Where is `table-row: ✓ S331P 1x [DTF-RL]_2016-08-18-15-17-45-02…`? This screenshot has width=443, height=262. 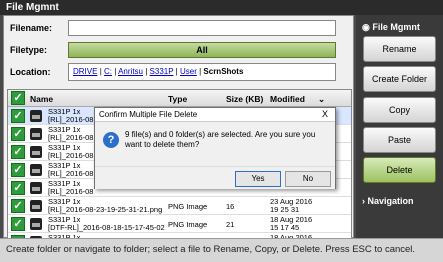 table-row: ✓ S331P 1x [DTF-RL]_2016-08-18-15-17-45-02… is located at coordinates (179, 224).